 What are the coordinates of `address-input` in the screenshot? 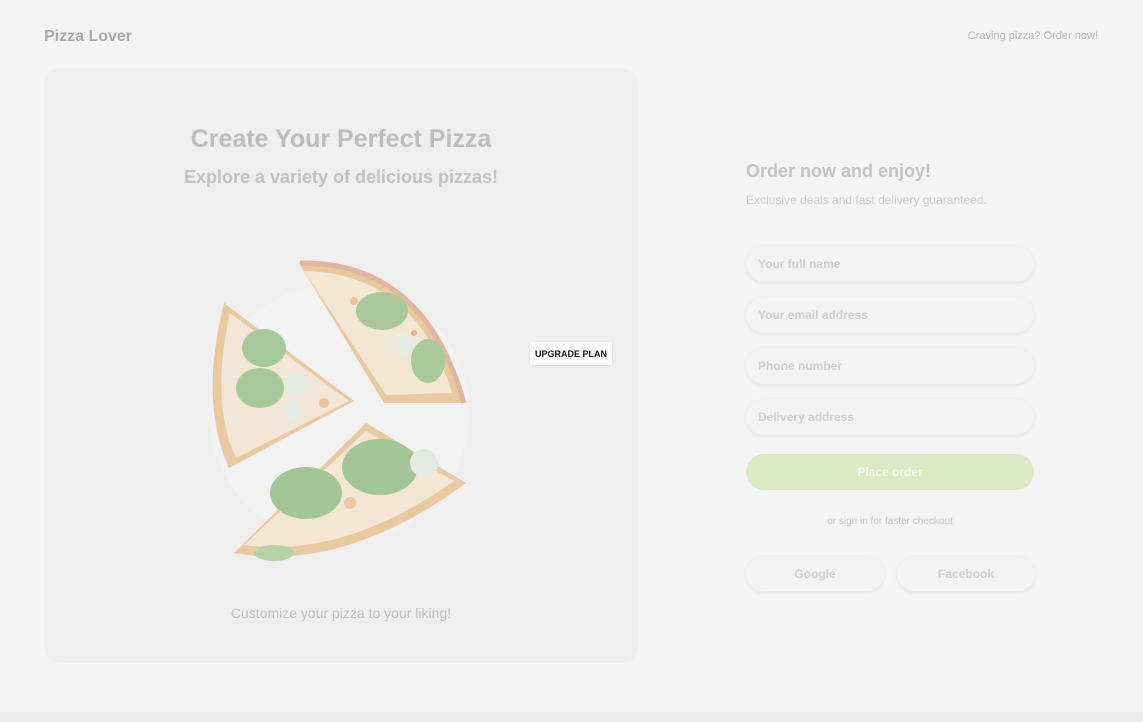 It's located at (890, 417).